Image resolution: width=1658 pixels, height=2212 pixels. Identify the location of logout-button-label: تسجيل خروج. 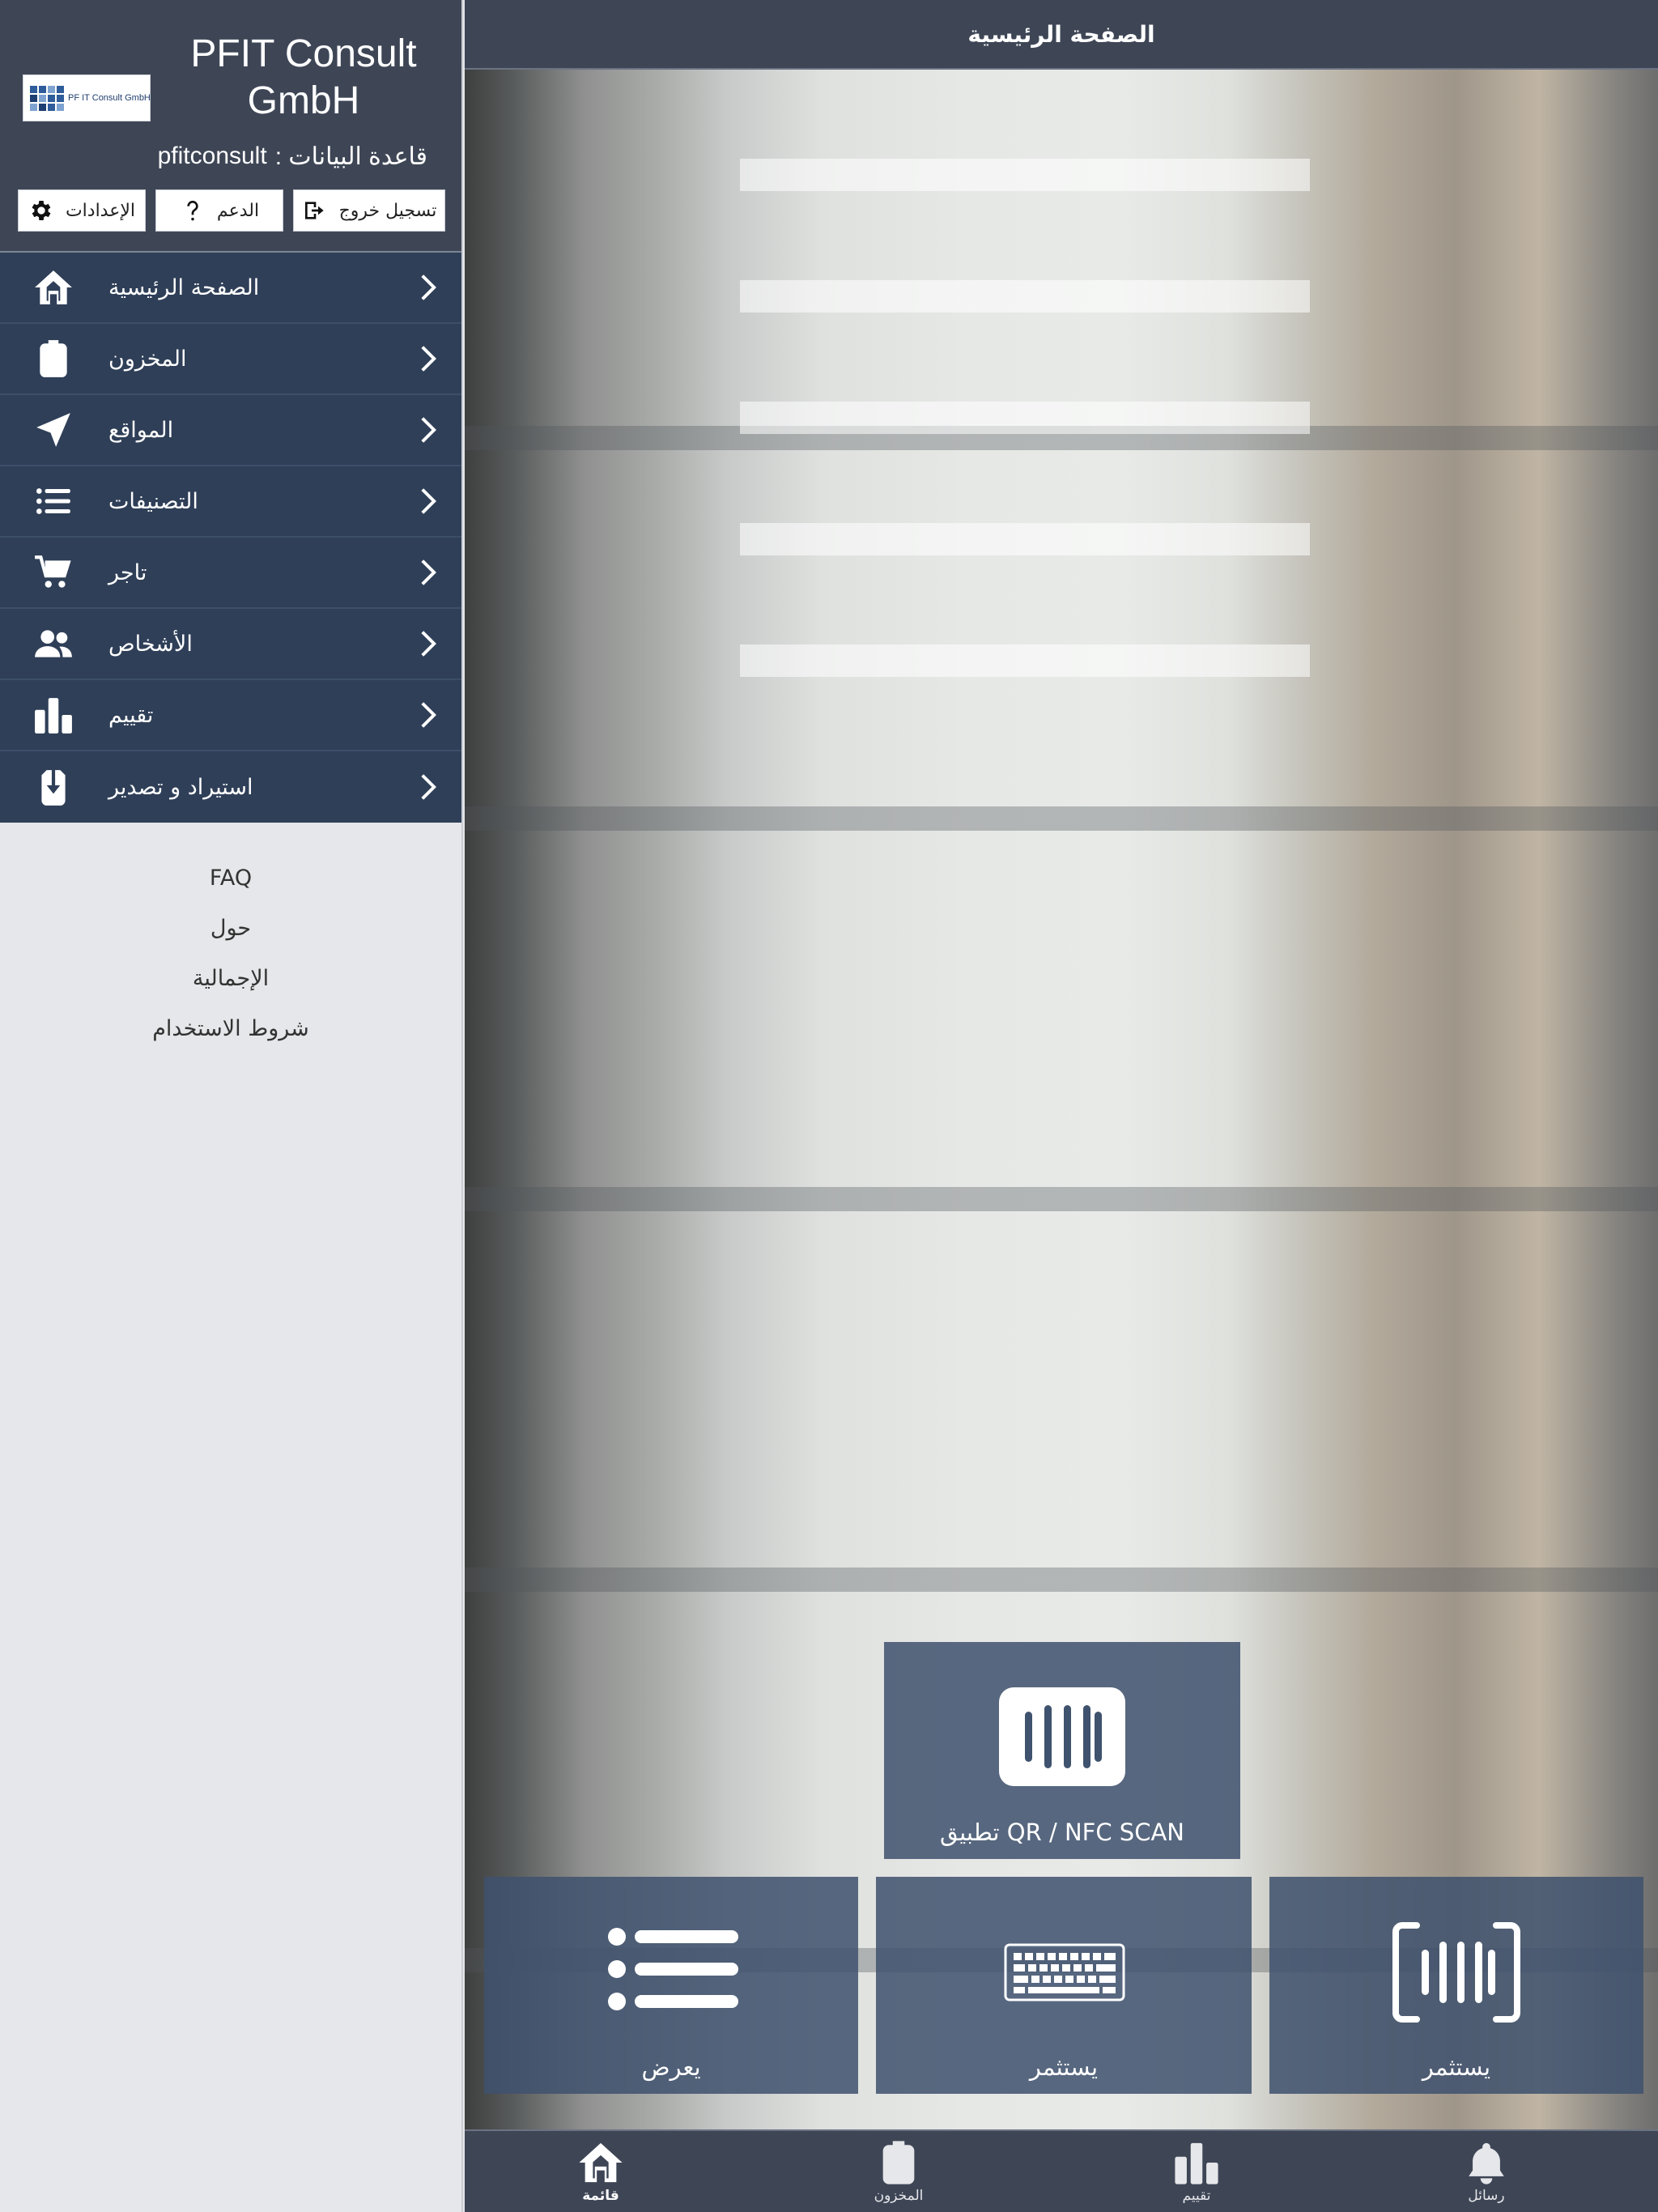
(387, 211).